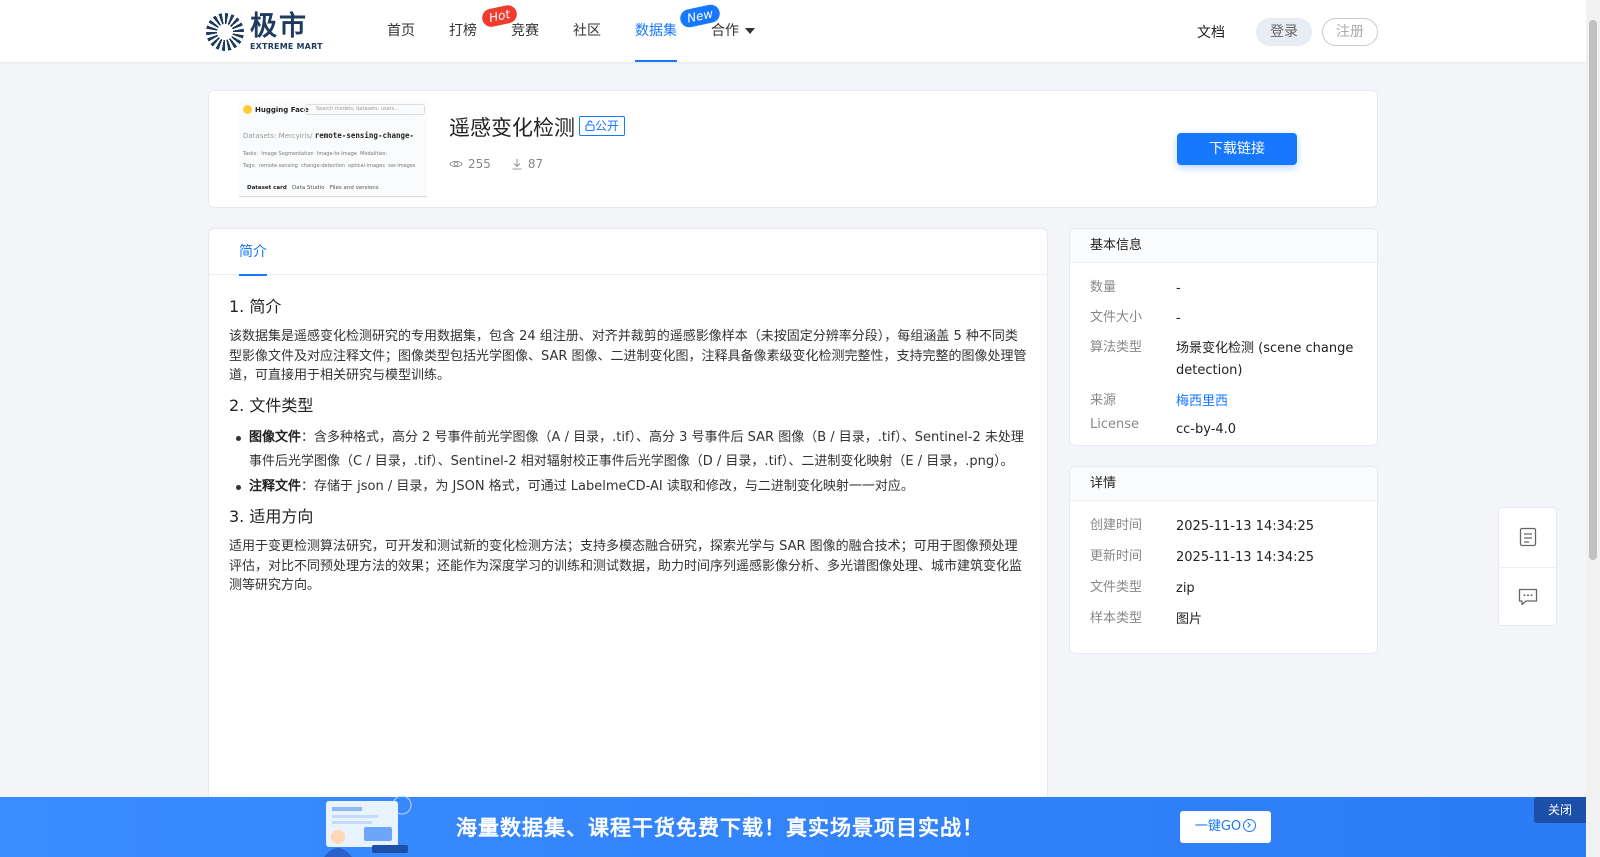 This screenshot has height=857, width=1600. What do you see at coordinates (1103, 287) in the screenshot?
I see `info-key: 数量` at bounding box center [1103, 287].